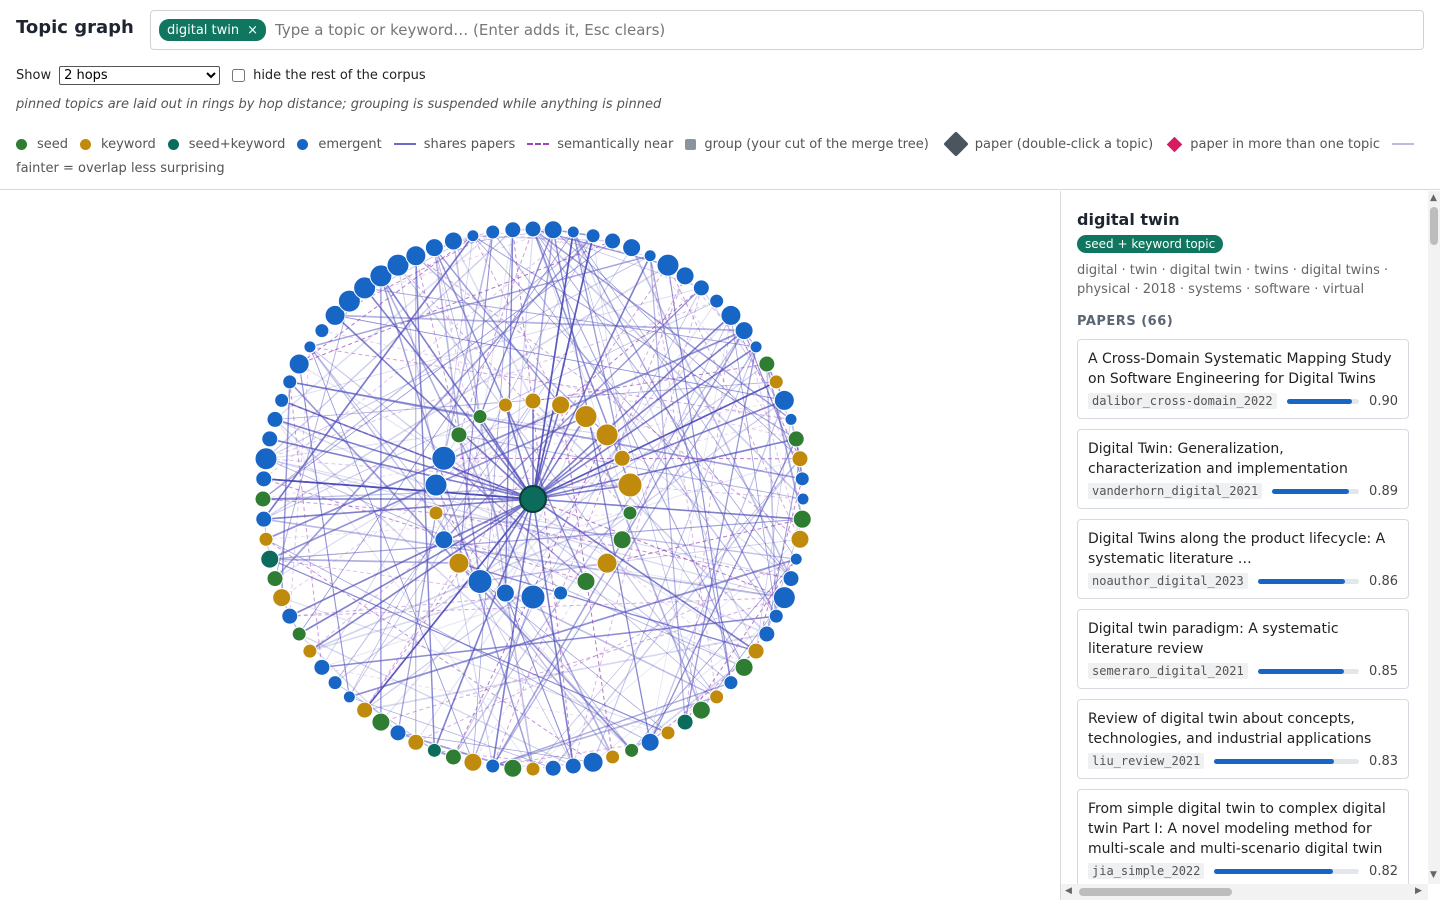 Image resolution: width=1440 pixels, height=904 pixels. Describe the element at coordinates (1155, 892) in the screenshot. I see `horizontal-scroll-thumb` at that location.